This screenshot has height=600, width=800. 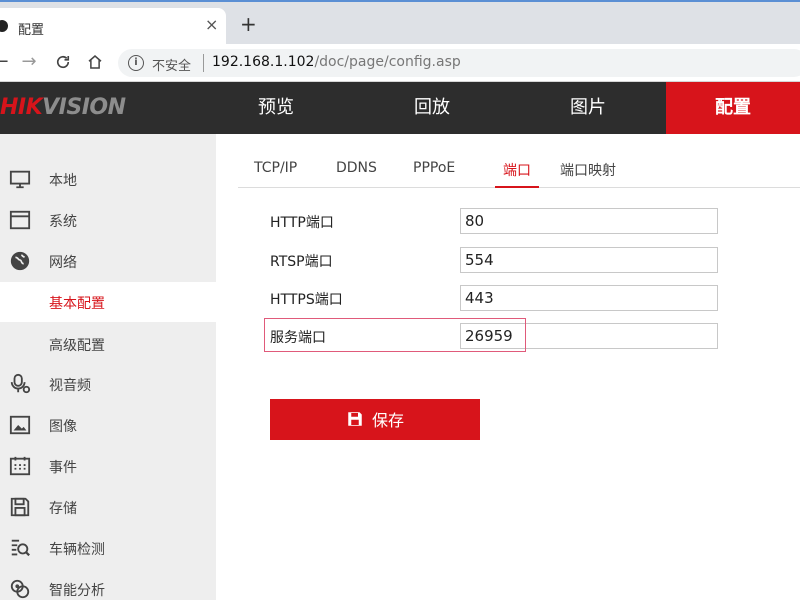 I want to click on rtsp-port-row: RTSP端口, so click(x=525, y=260).